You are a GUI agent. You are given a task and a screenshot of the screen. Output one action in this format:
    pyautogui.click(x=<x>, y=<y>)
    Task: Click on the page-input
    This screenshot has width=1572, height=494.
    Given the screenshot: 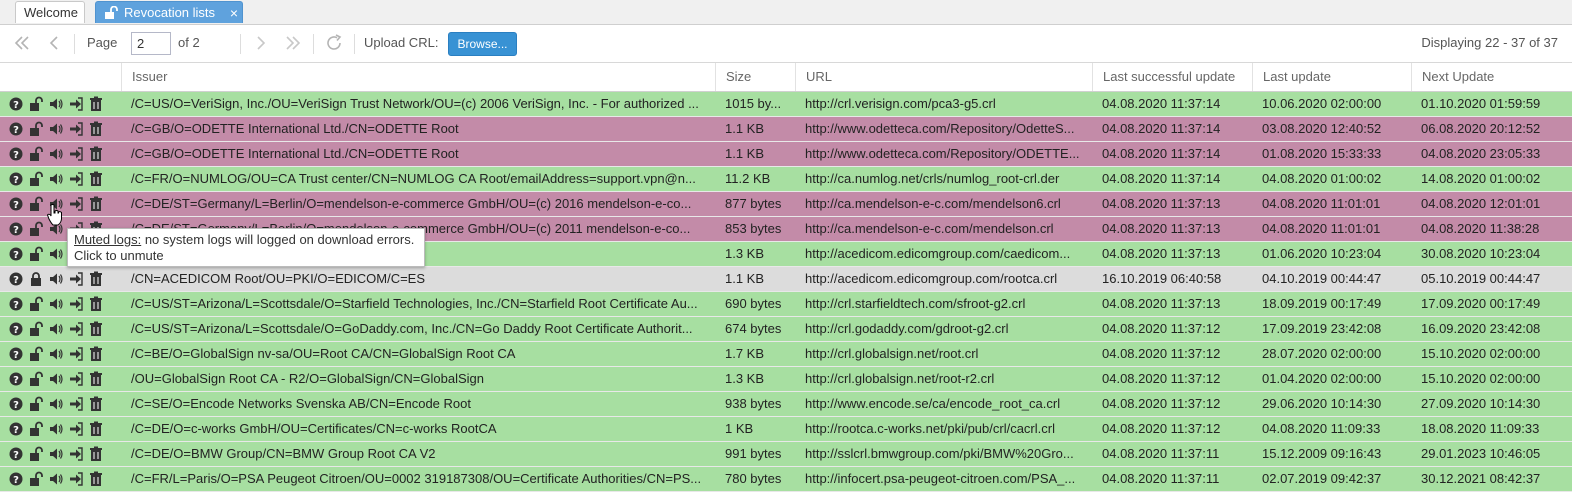 What is the action you would take?
    pyautogui.click(x=151, y=43)
    